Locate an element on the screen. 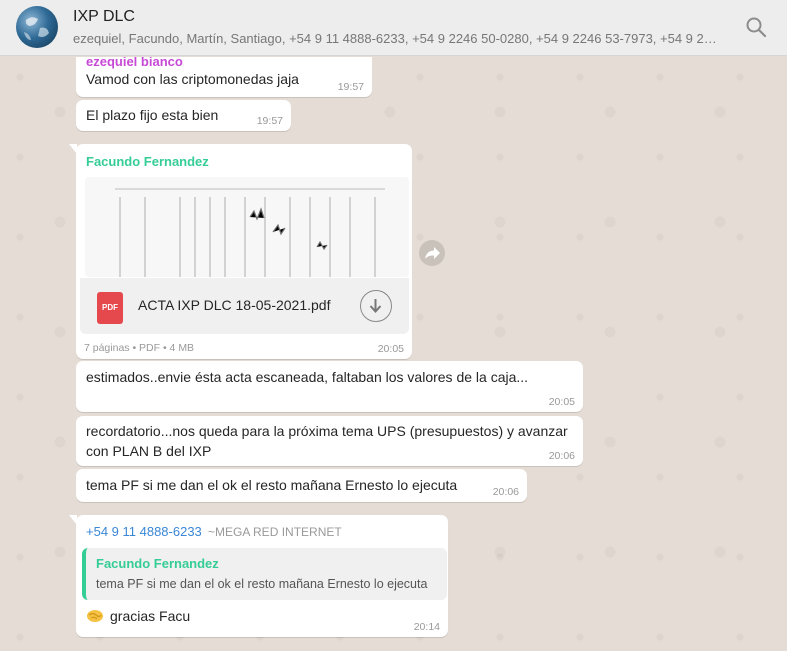 The image size is (787, 651). download-icon is located at coordinates (376, 306).